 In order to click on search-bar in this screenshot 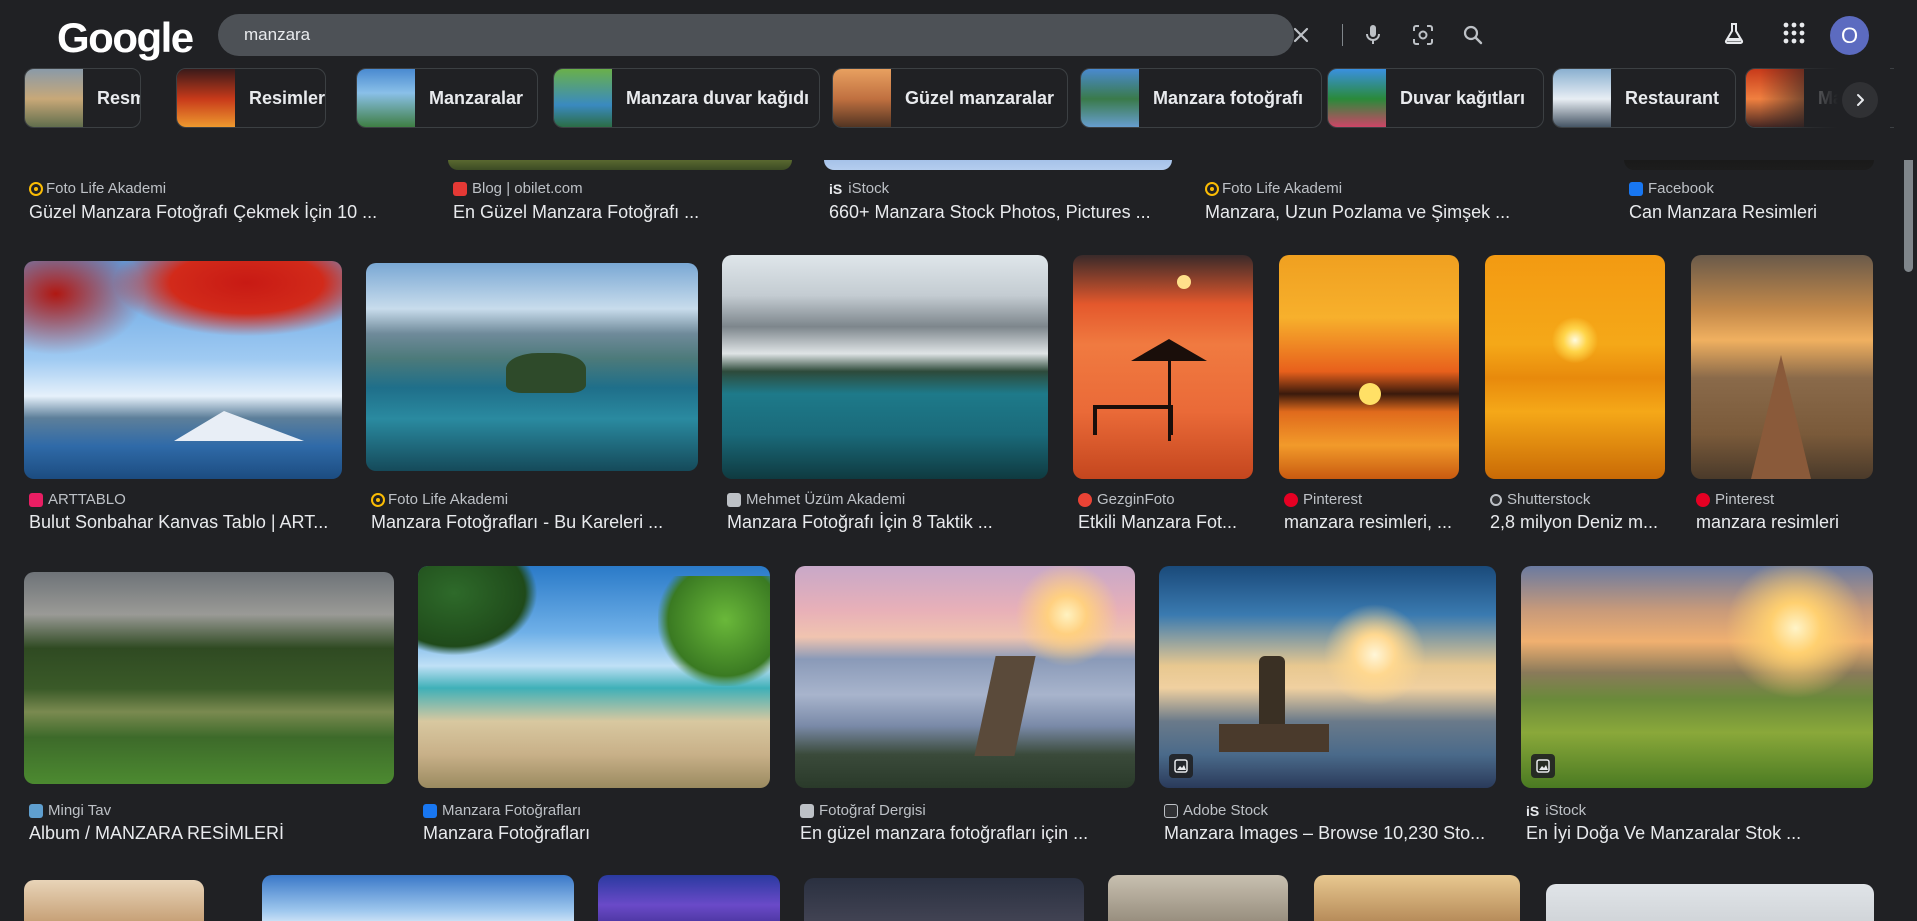, I will do `click(850, 35)`.